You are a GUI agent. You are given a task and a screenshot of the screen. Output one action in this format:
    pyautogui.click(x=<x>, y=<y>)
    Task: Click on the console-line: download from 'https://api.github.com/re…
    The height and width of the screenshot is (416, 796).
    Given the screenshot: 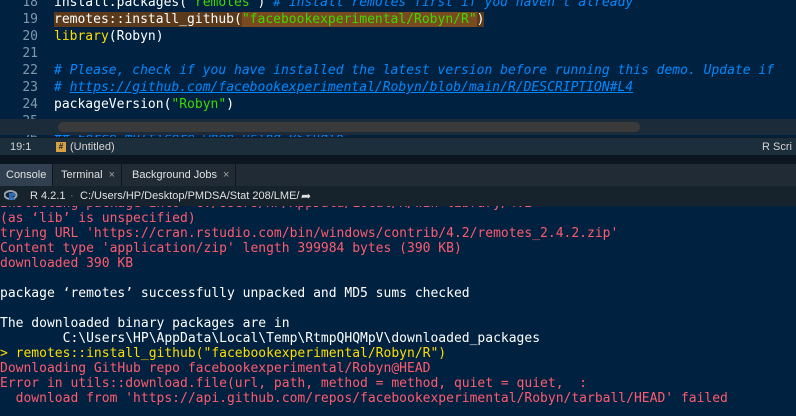 What is the action you would take?
    pyautogui.click(x=364, y=398)
    